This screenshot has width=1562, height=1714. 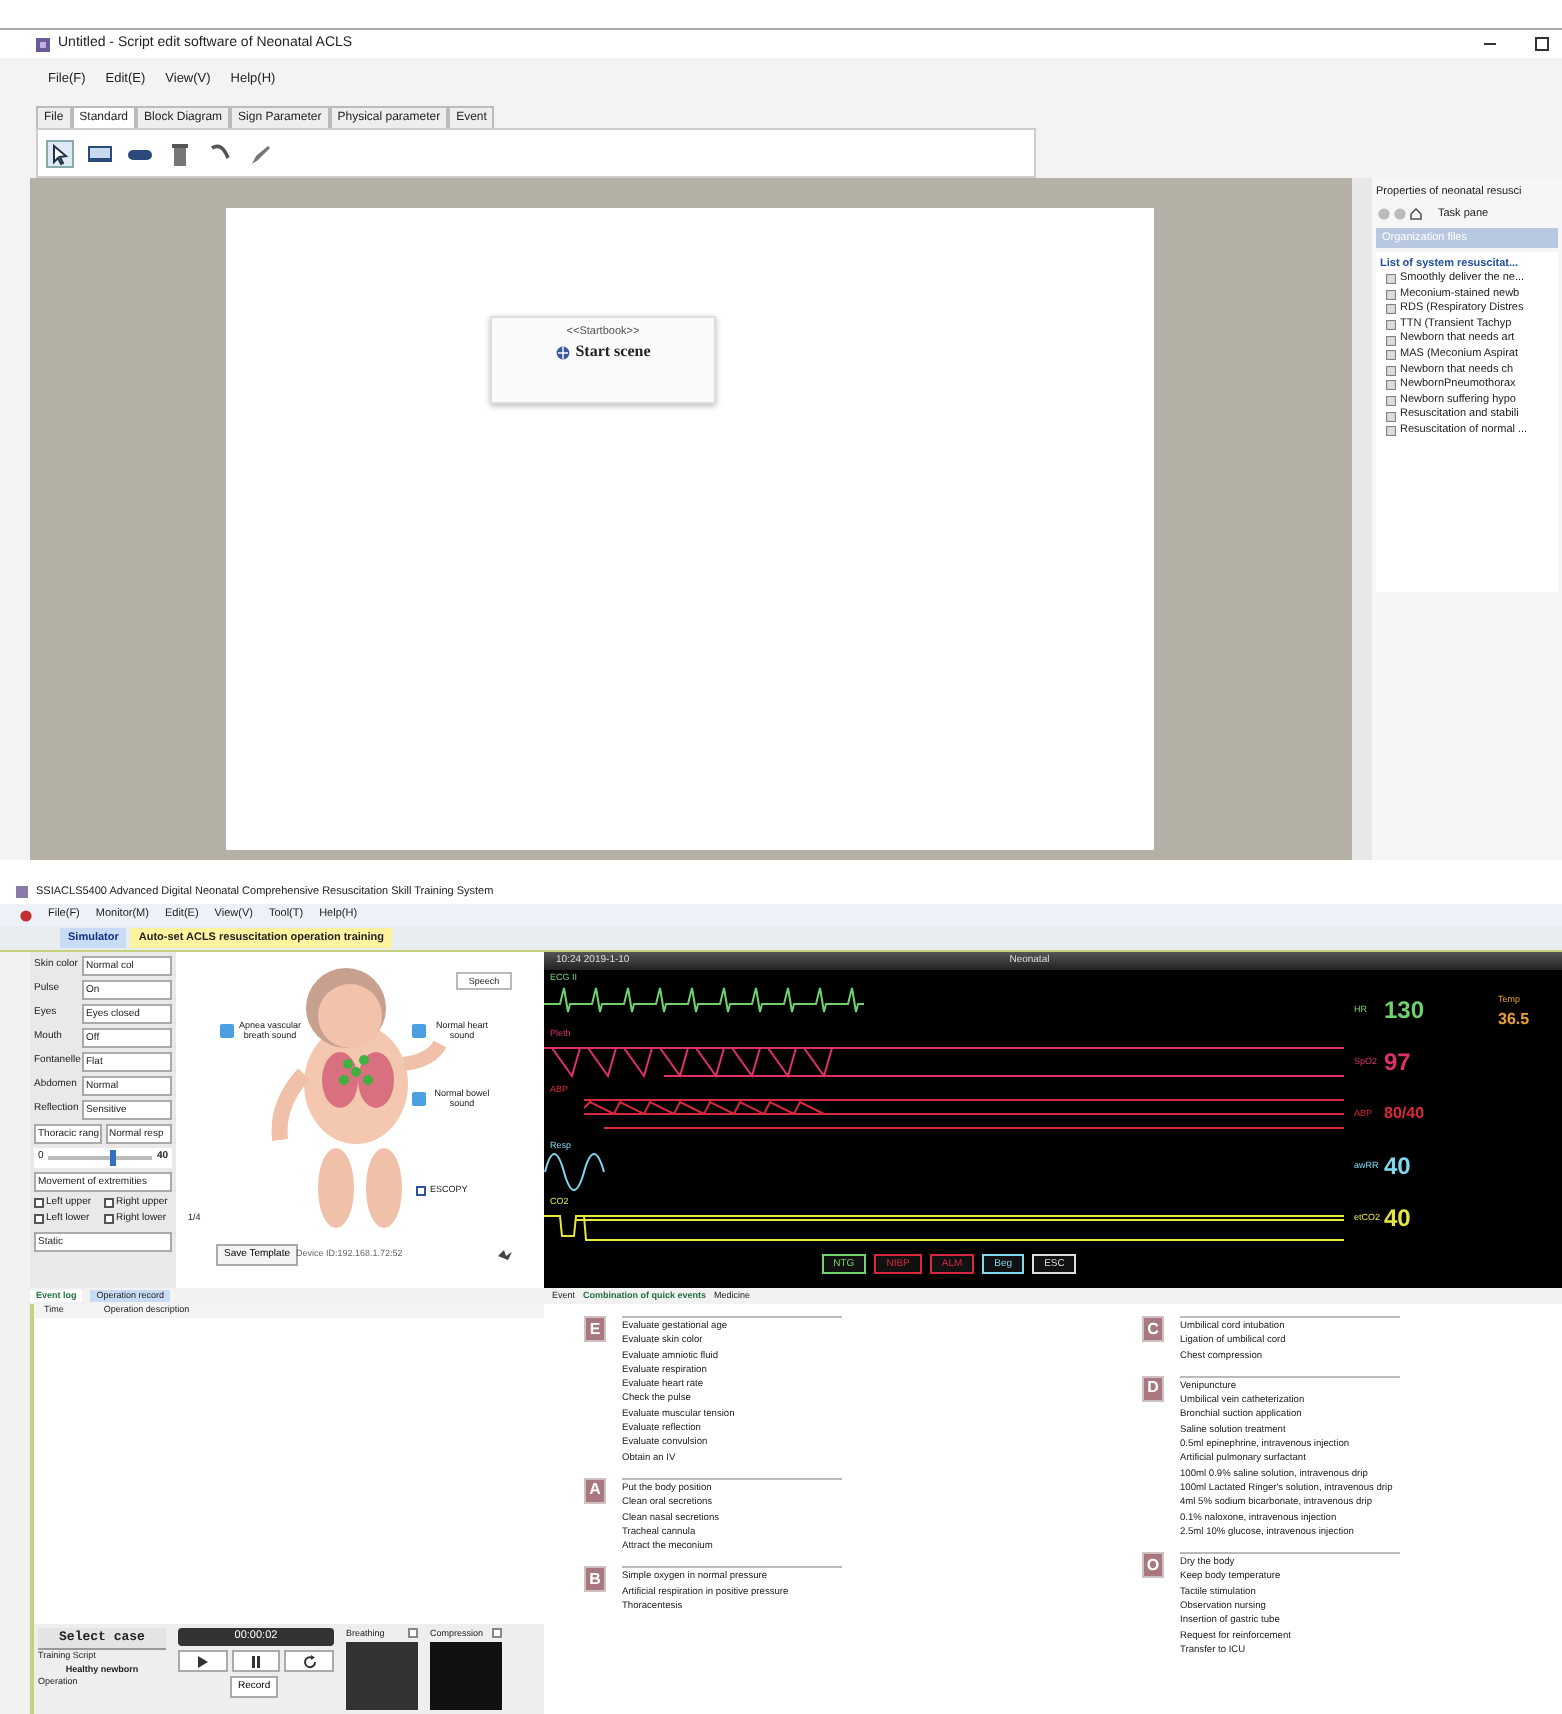 I want to click on play-icon, so click(x=202, y=1661).